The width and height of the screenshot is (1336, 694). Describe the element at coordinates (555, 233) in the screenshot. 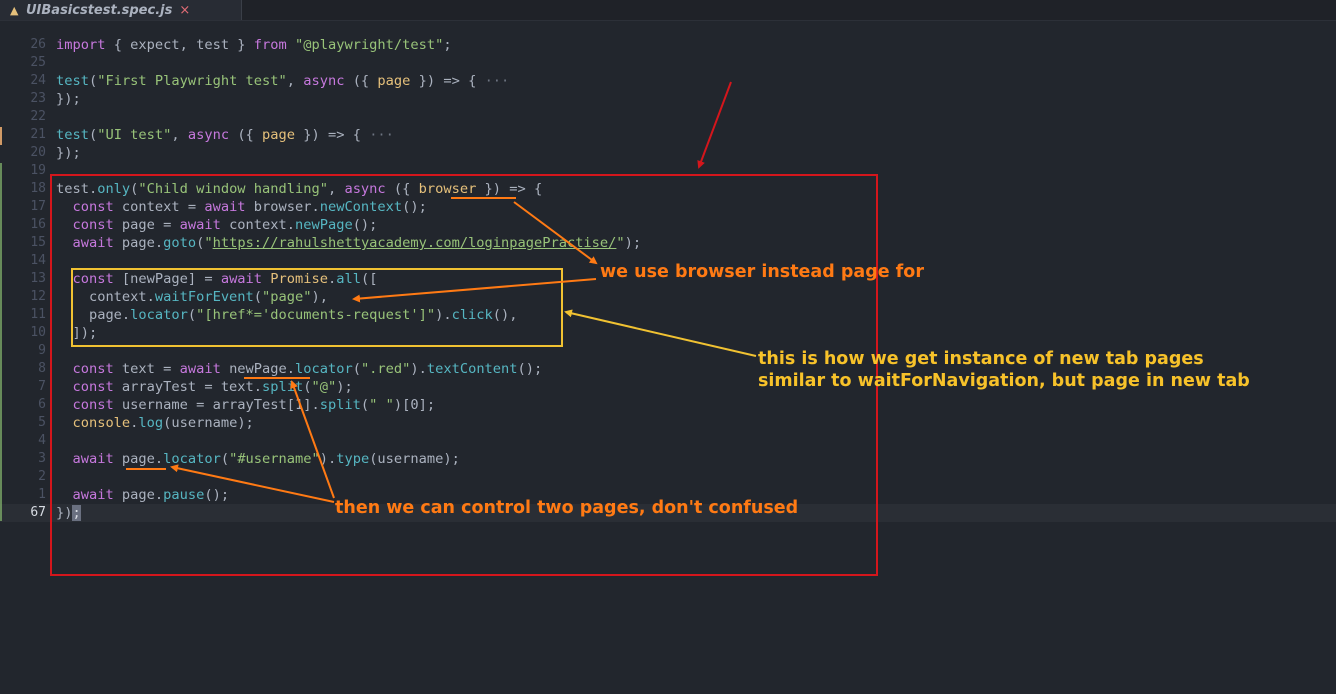

I see `browser-arrow` at that location.